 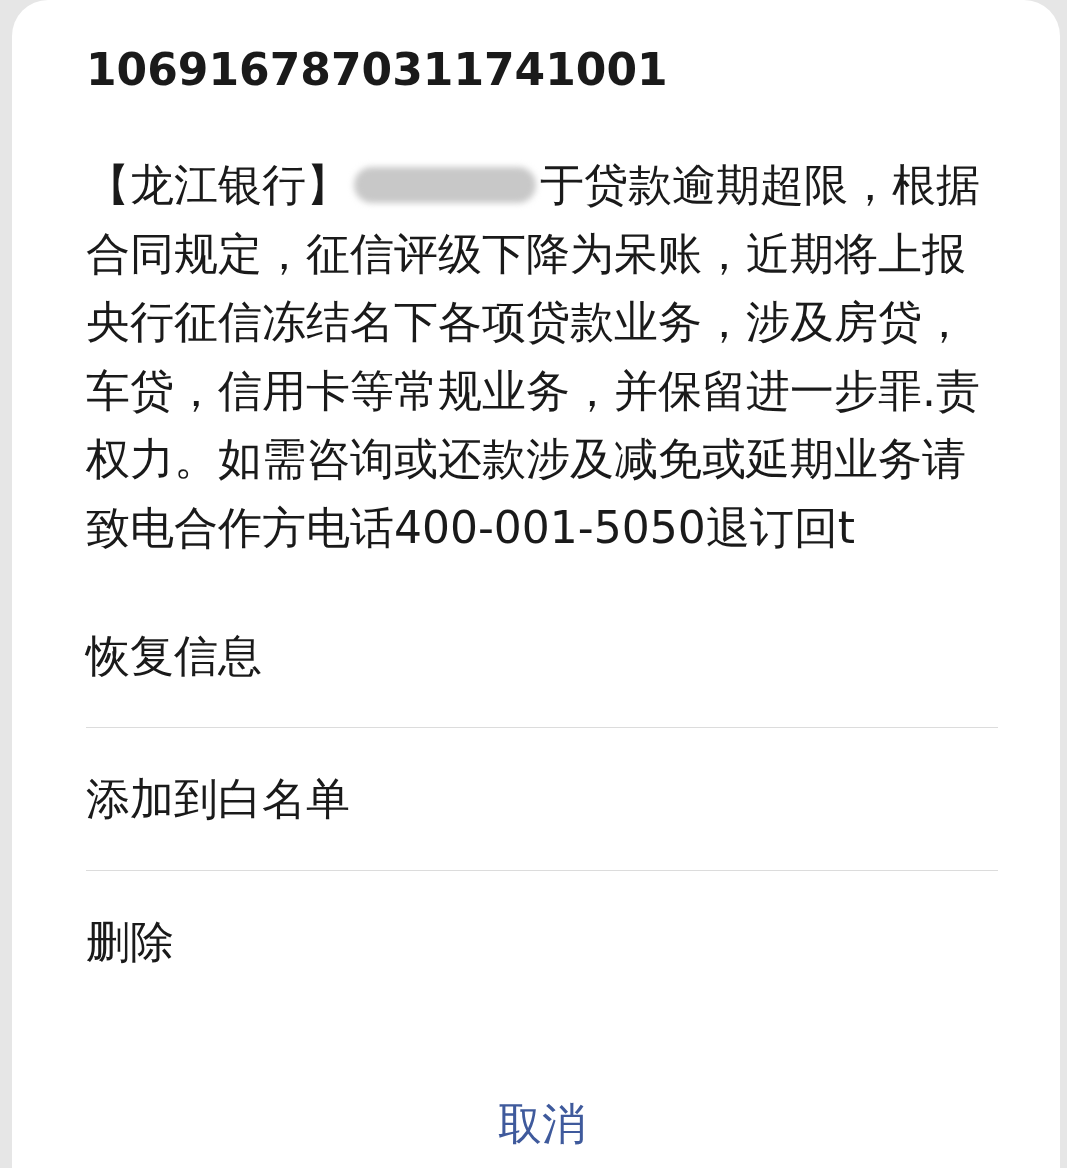 I want to click on message-text: 【龙江银行】, so click(x=218, y=185).